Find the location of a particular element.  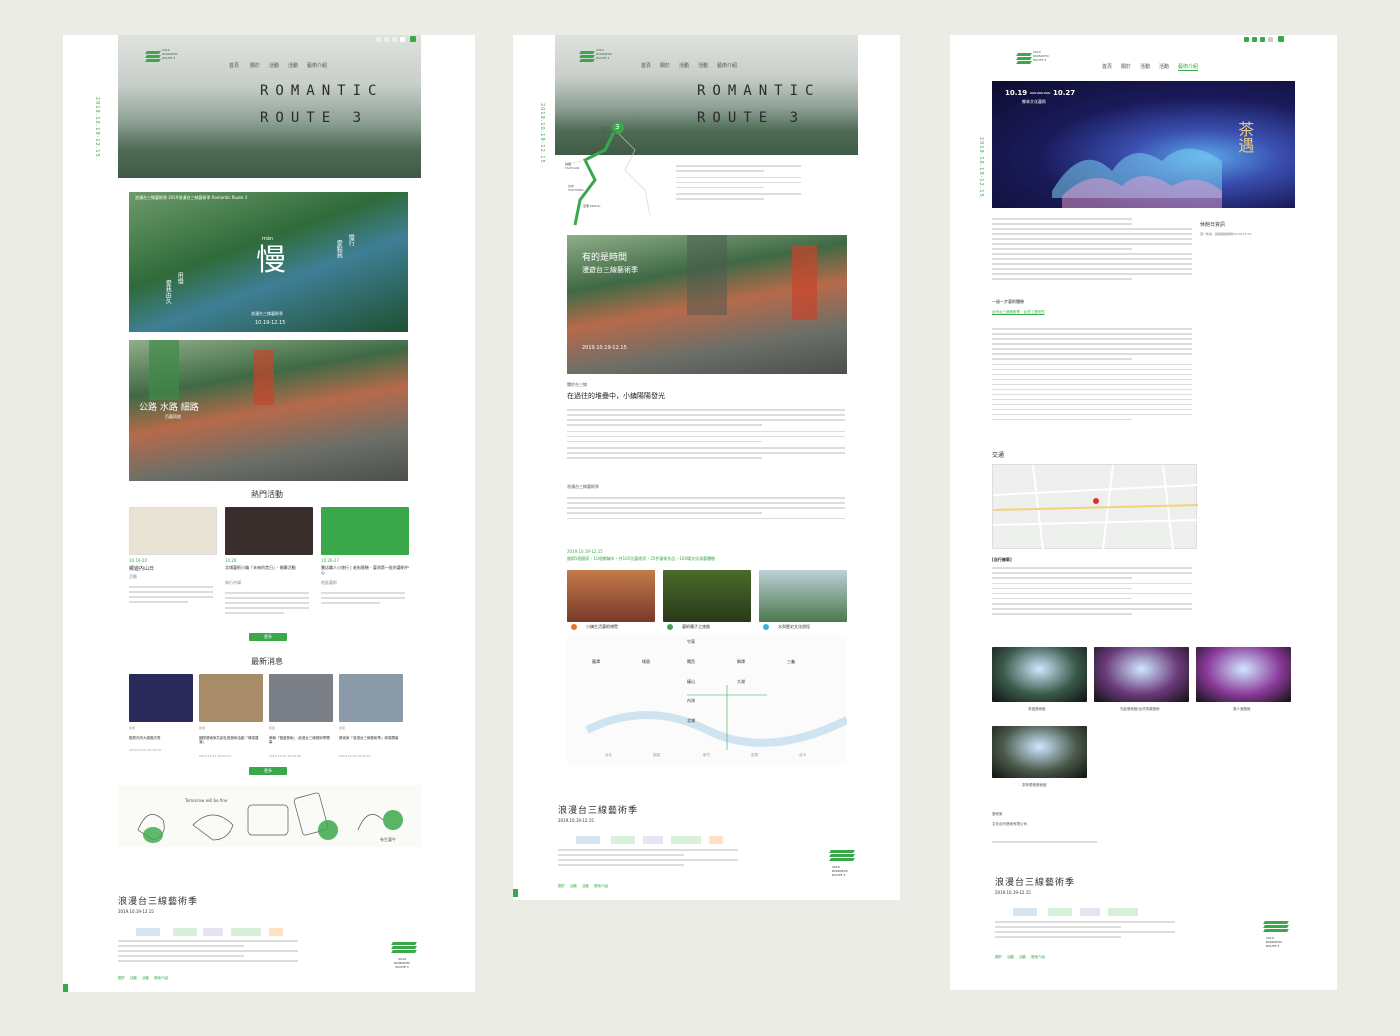

route-town-10: 橫山 is located at coordinates (691, 682).